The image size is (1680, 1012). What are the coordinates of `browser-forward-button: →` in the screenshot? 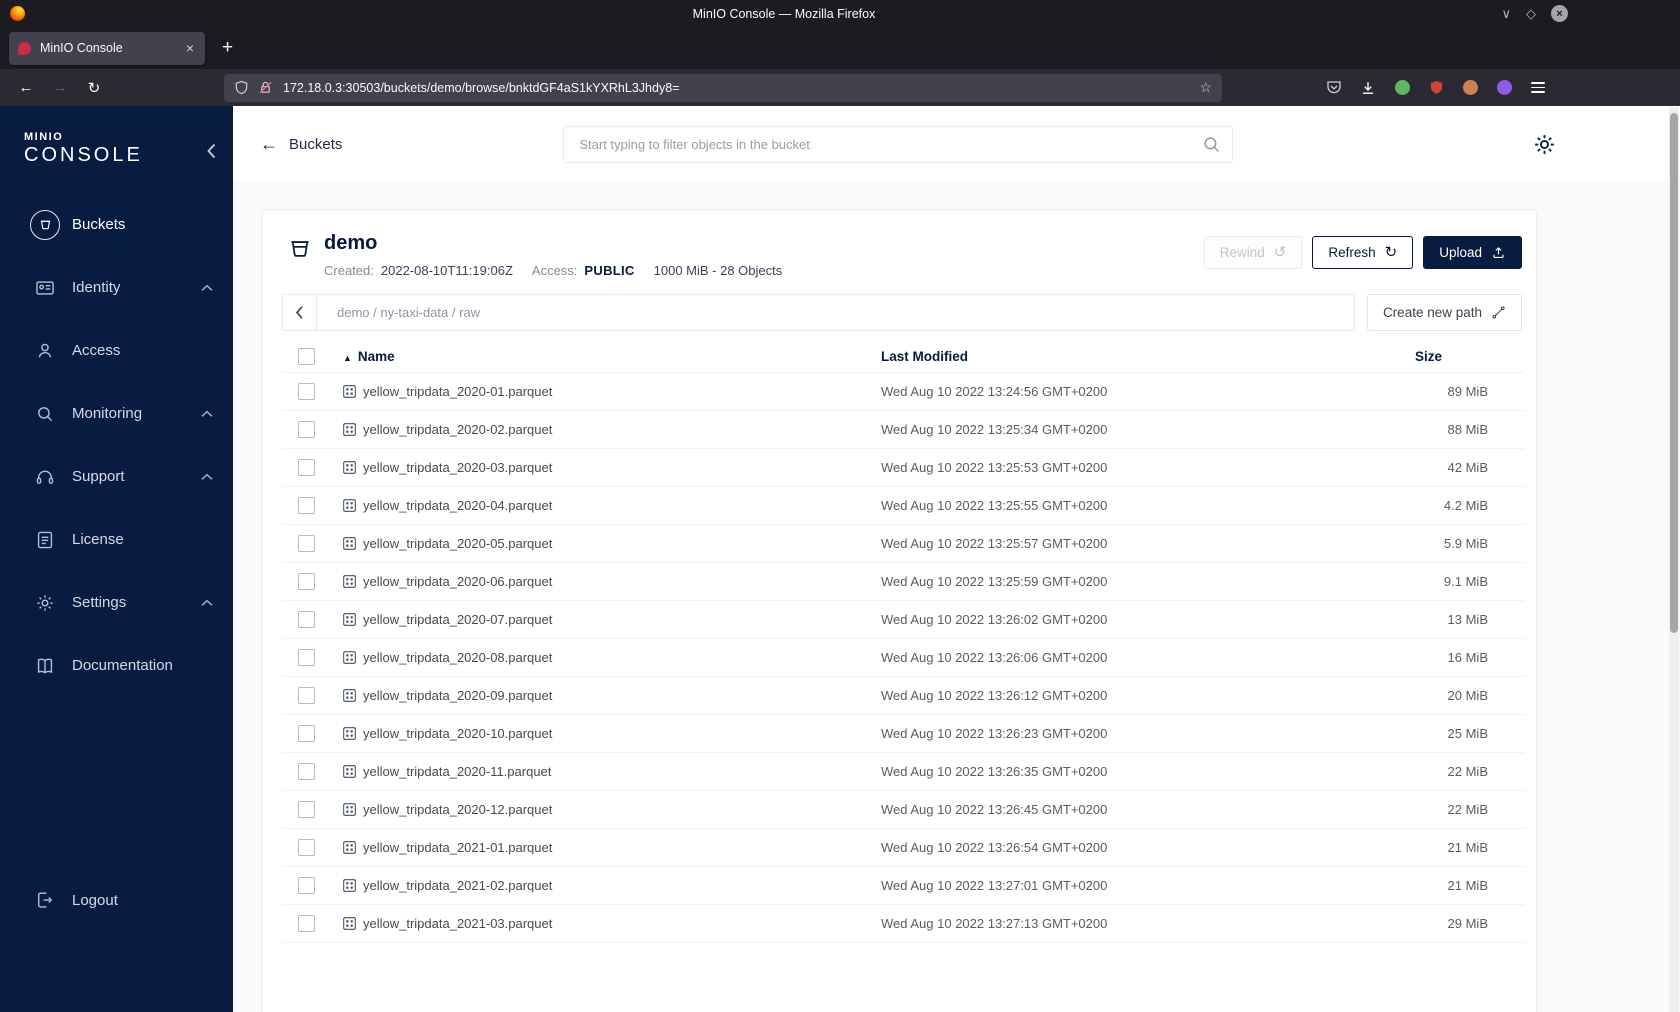 It's located at (60, 88).